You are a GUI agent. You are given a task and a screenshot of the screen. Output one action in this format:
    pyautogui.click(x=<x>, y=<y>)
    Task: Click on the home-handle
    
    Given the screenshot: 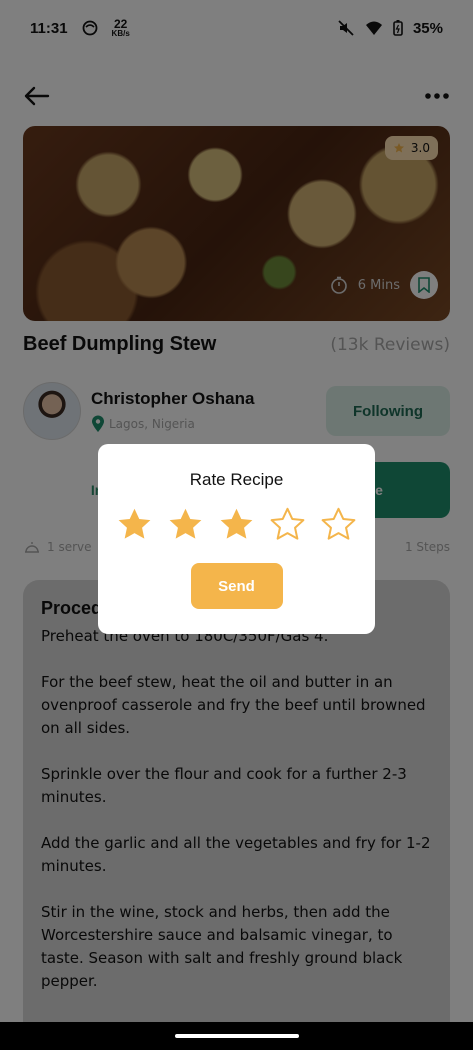 What is the action you would take?
    pyautogui.click(x=236, y=1036)
    